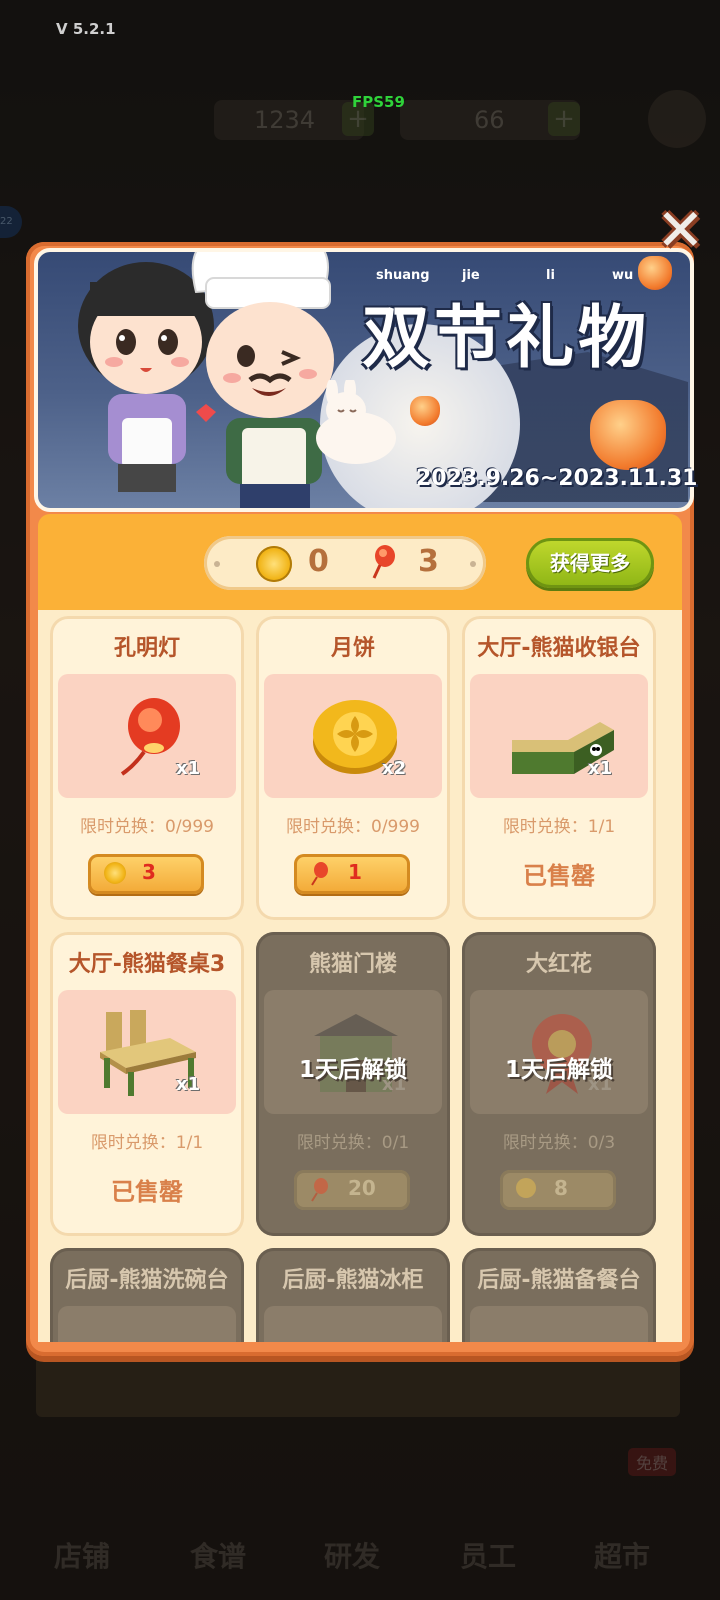 The image size is (720, 1600). I want to click on exchange-button: 8, so click(558, 1190).